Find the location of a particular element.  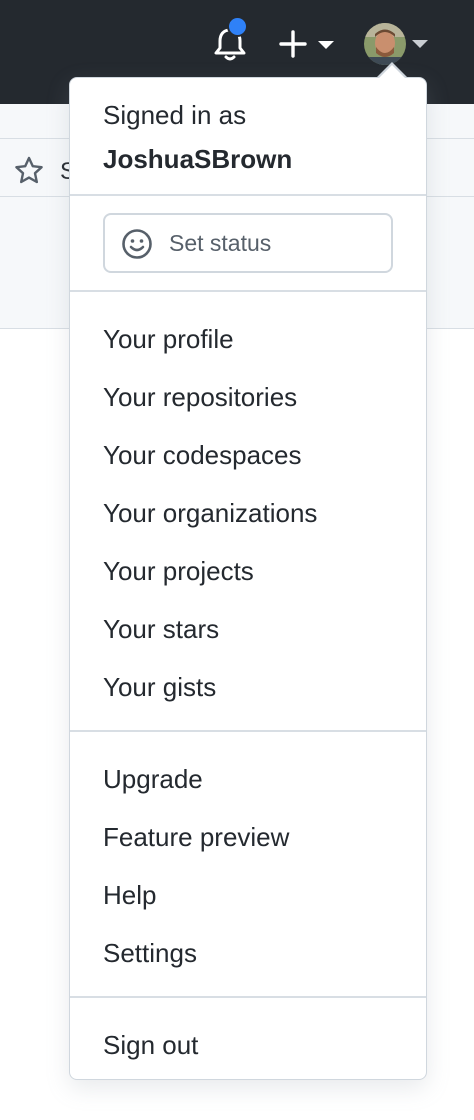

menu-item-label: Your repositories is located at coordinates (200, 397).